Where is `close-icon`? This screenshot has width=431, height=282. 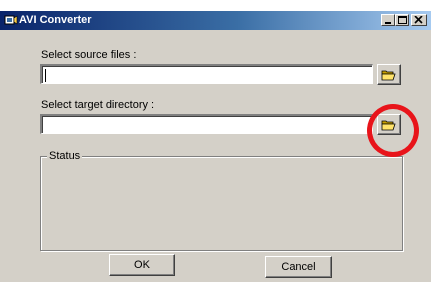 close-icon is located at coordinates (418, 20).